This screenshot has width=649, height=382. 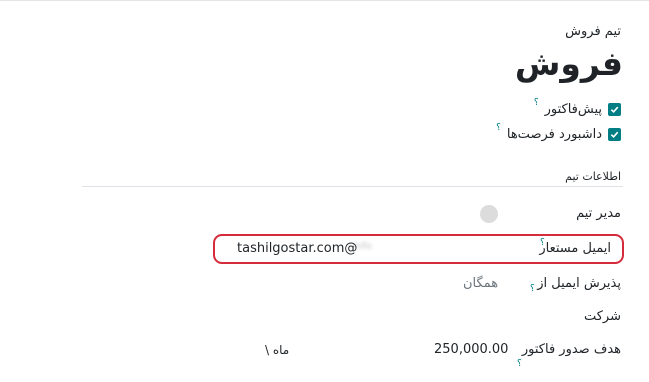 I want to click on option-quotations: پیش‌فاکتور ؟, so click(x=577, y=108).